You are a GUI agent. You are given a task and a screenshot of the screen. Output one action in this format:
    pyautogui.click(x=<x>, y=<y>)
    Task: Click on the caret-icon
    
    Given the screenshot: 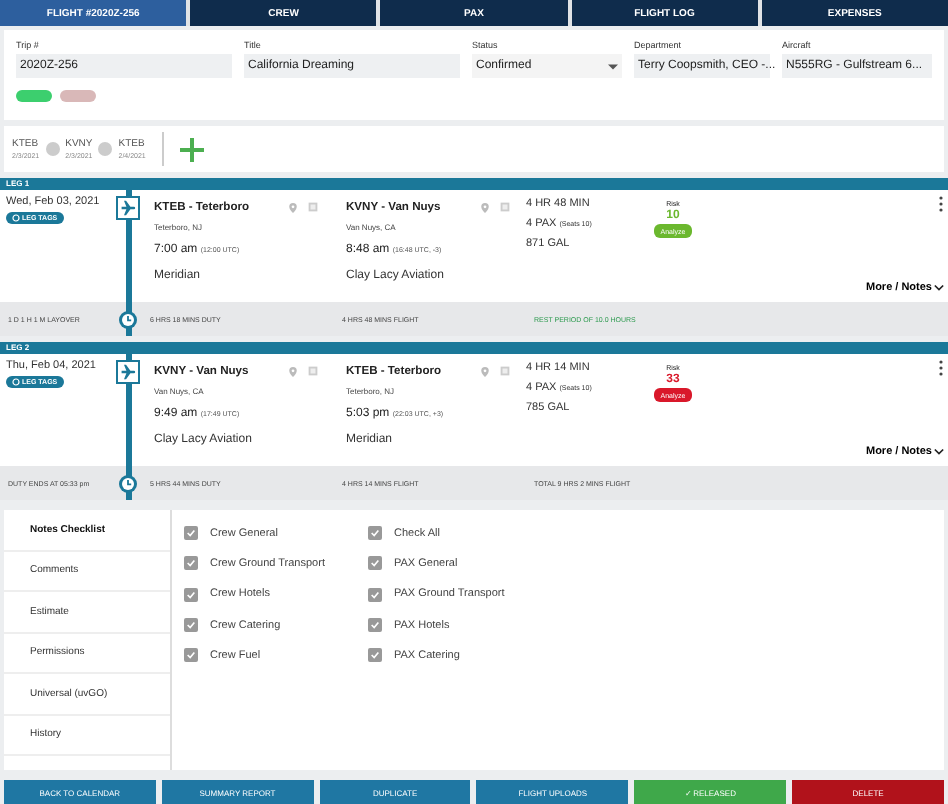 What is the action you would take?
    pyautogui.click(x=613, y=66)
    